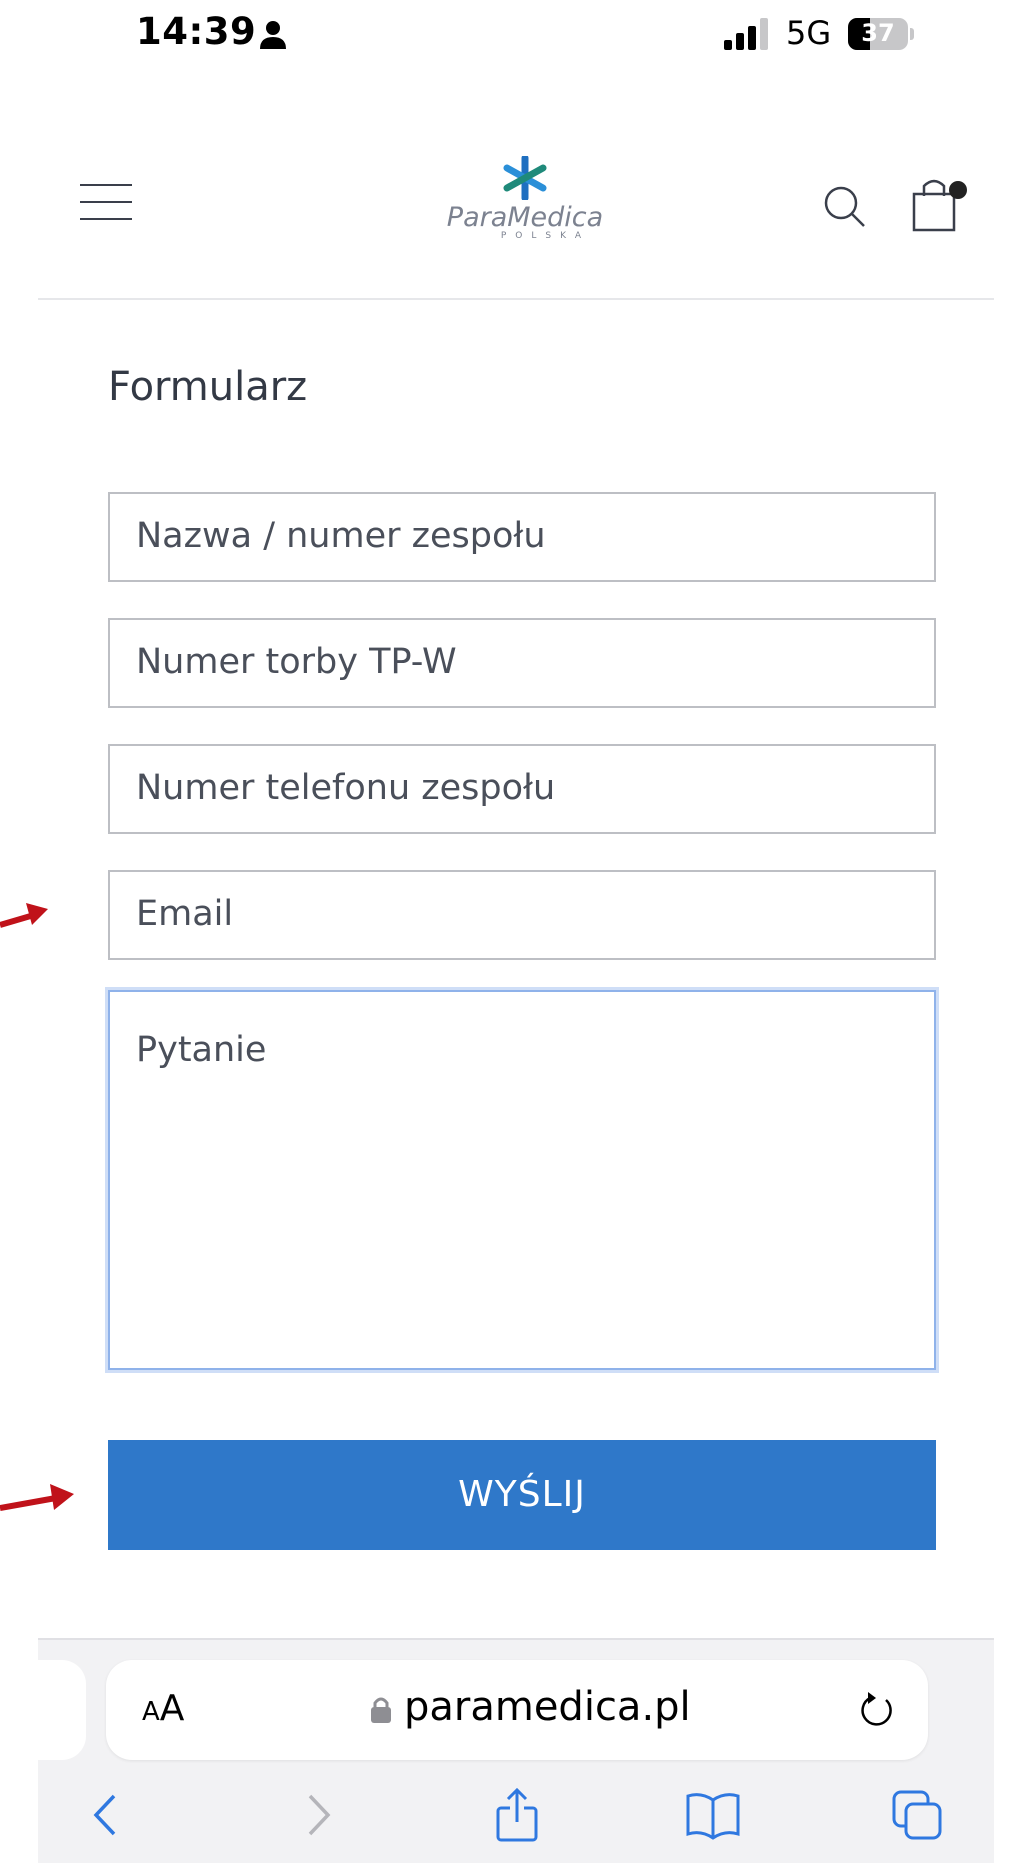 The width and height of the screenshot is (1010, 1863). I want to click on bookmarks-icon, so click(713, 1815).